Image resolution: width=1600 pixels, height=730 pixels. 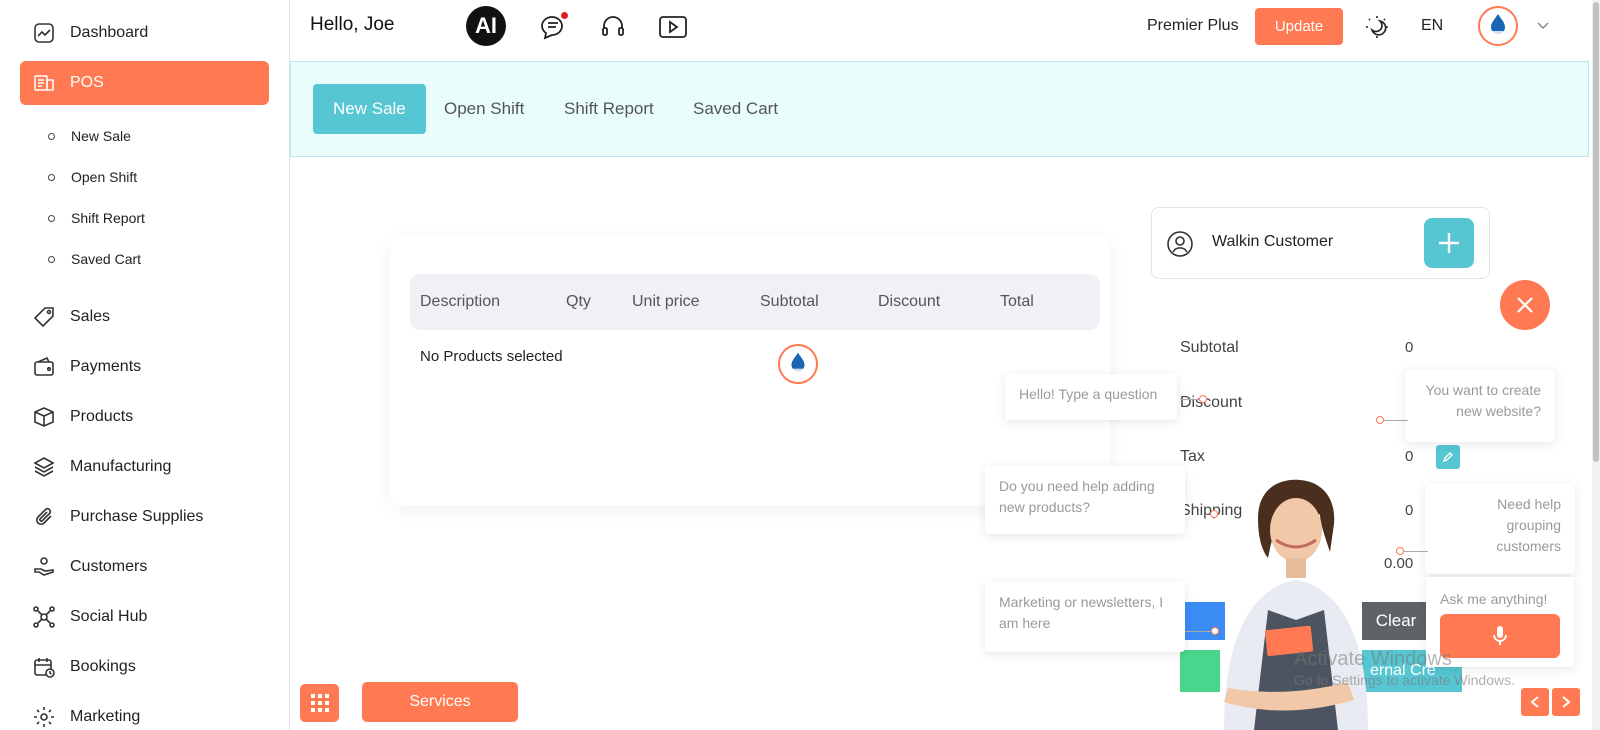 What do you see at coordinates (137, 516) in the screenshot?
I see `sidebar-item-label: Purchase Supplies` at bounding box center [137, 516].